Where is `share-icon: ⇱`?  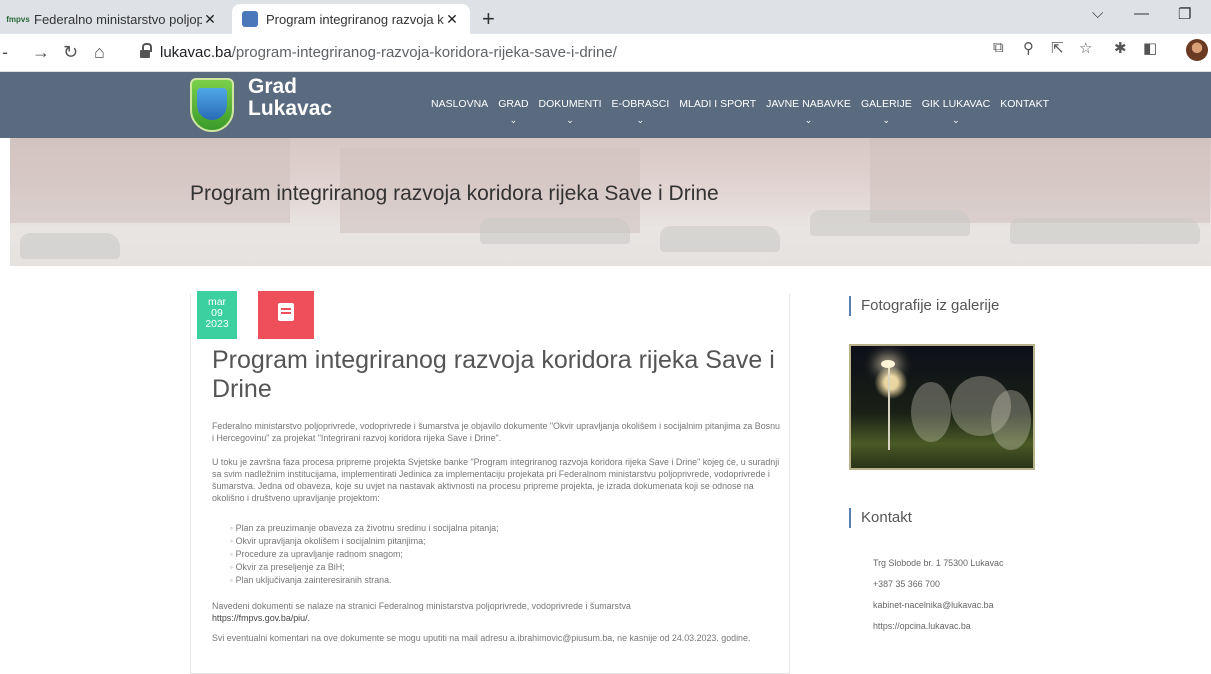 share-icon: ⇱ is located at coordinates (1057, 48).